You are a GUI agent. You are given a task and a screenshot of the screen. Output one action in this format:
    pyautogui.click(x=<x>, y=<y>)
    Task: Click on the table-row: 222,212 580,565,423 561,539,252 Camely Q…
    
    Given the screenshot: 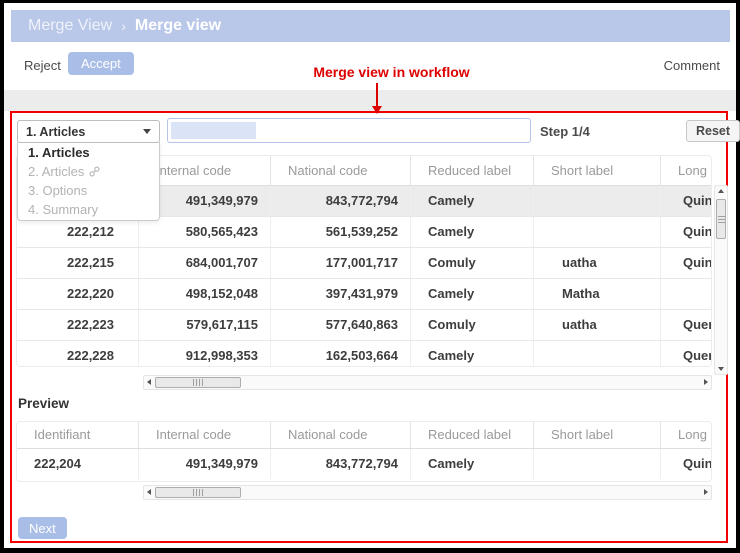 What is the action you would take?
    pyautogui.click(x=364, y=232)
    